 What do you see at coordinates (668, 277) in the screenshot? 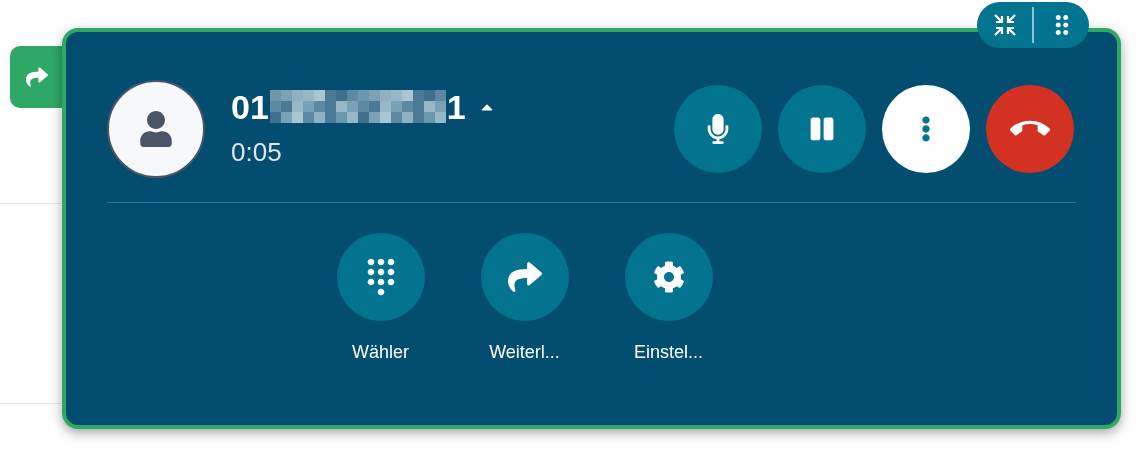
I see `gear-icon` at bounding box center [668, 277].